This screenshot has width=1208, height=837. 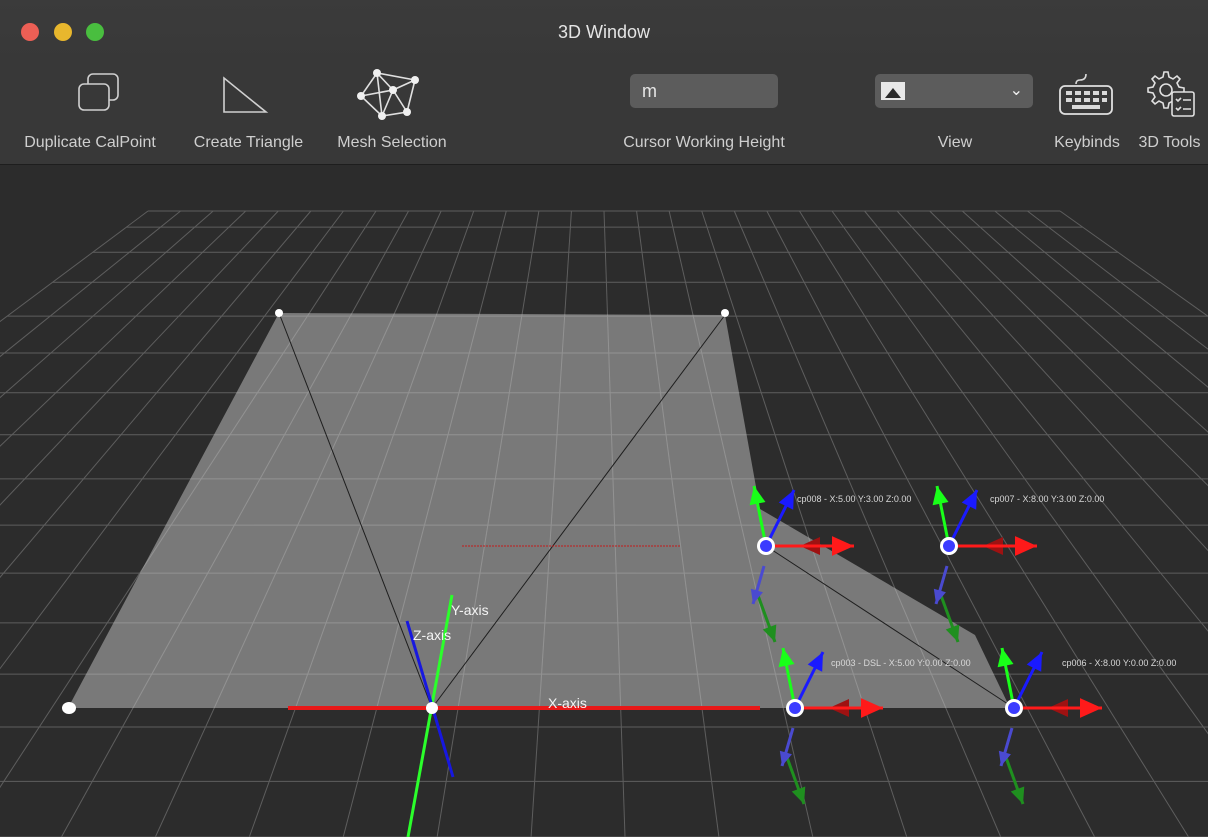 What do you see at coordinates (1087, 142) in the screenshot?
I see `keybinds-label: Keybinds` at bounding box center [1087, 142].